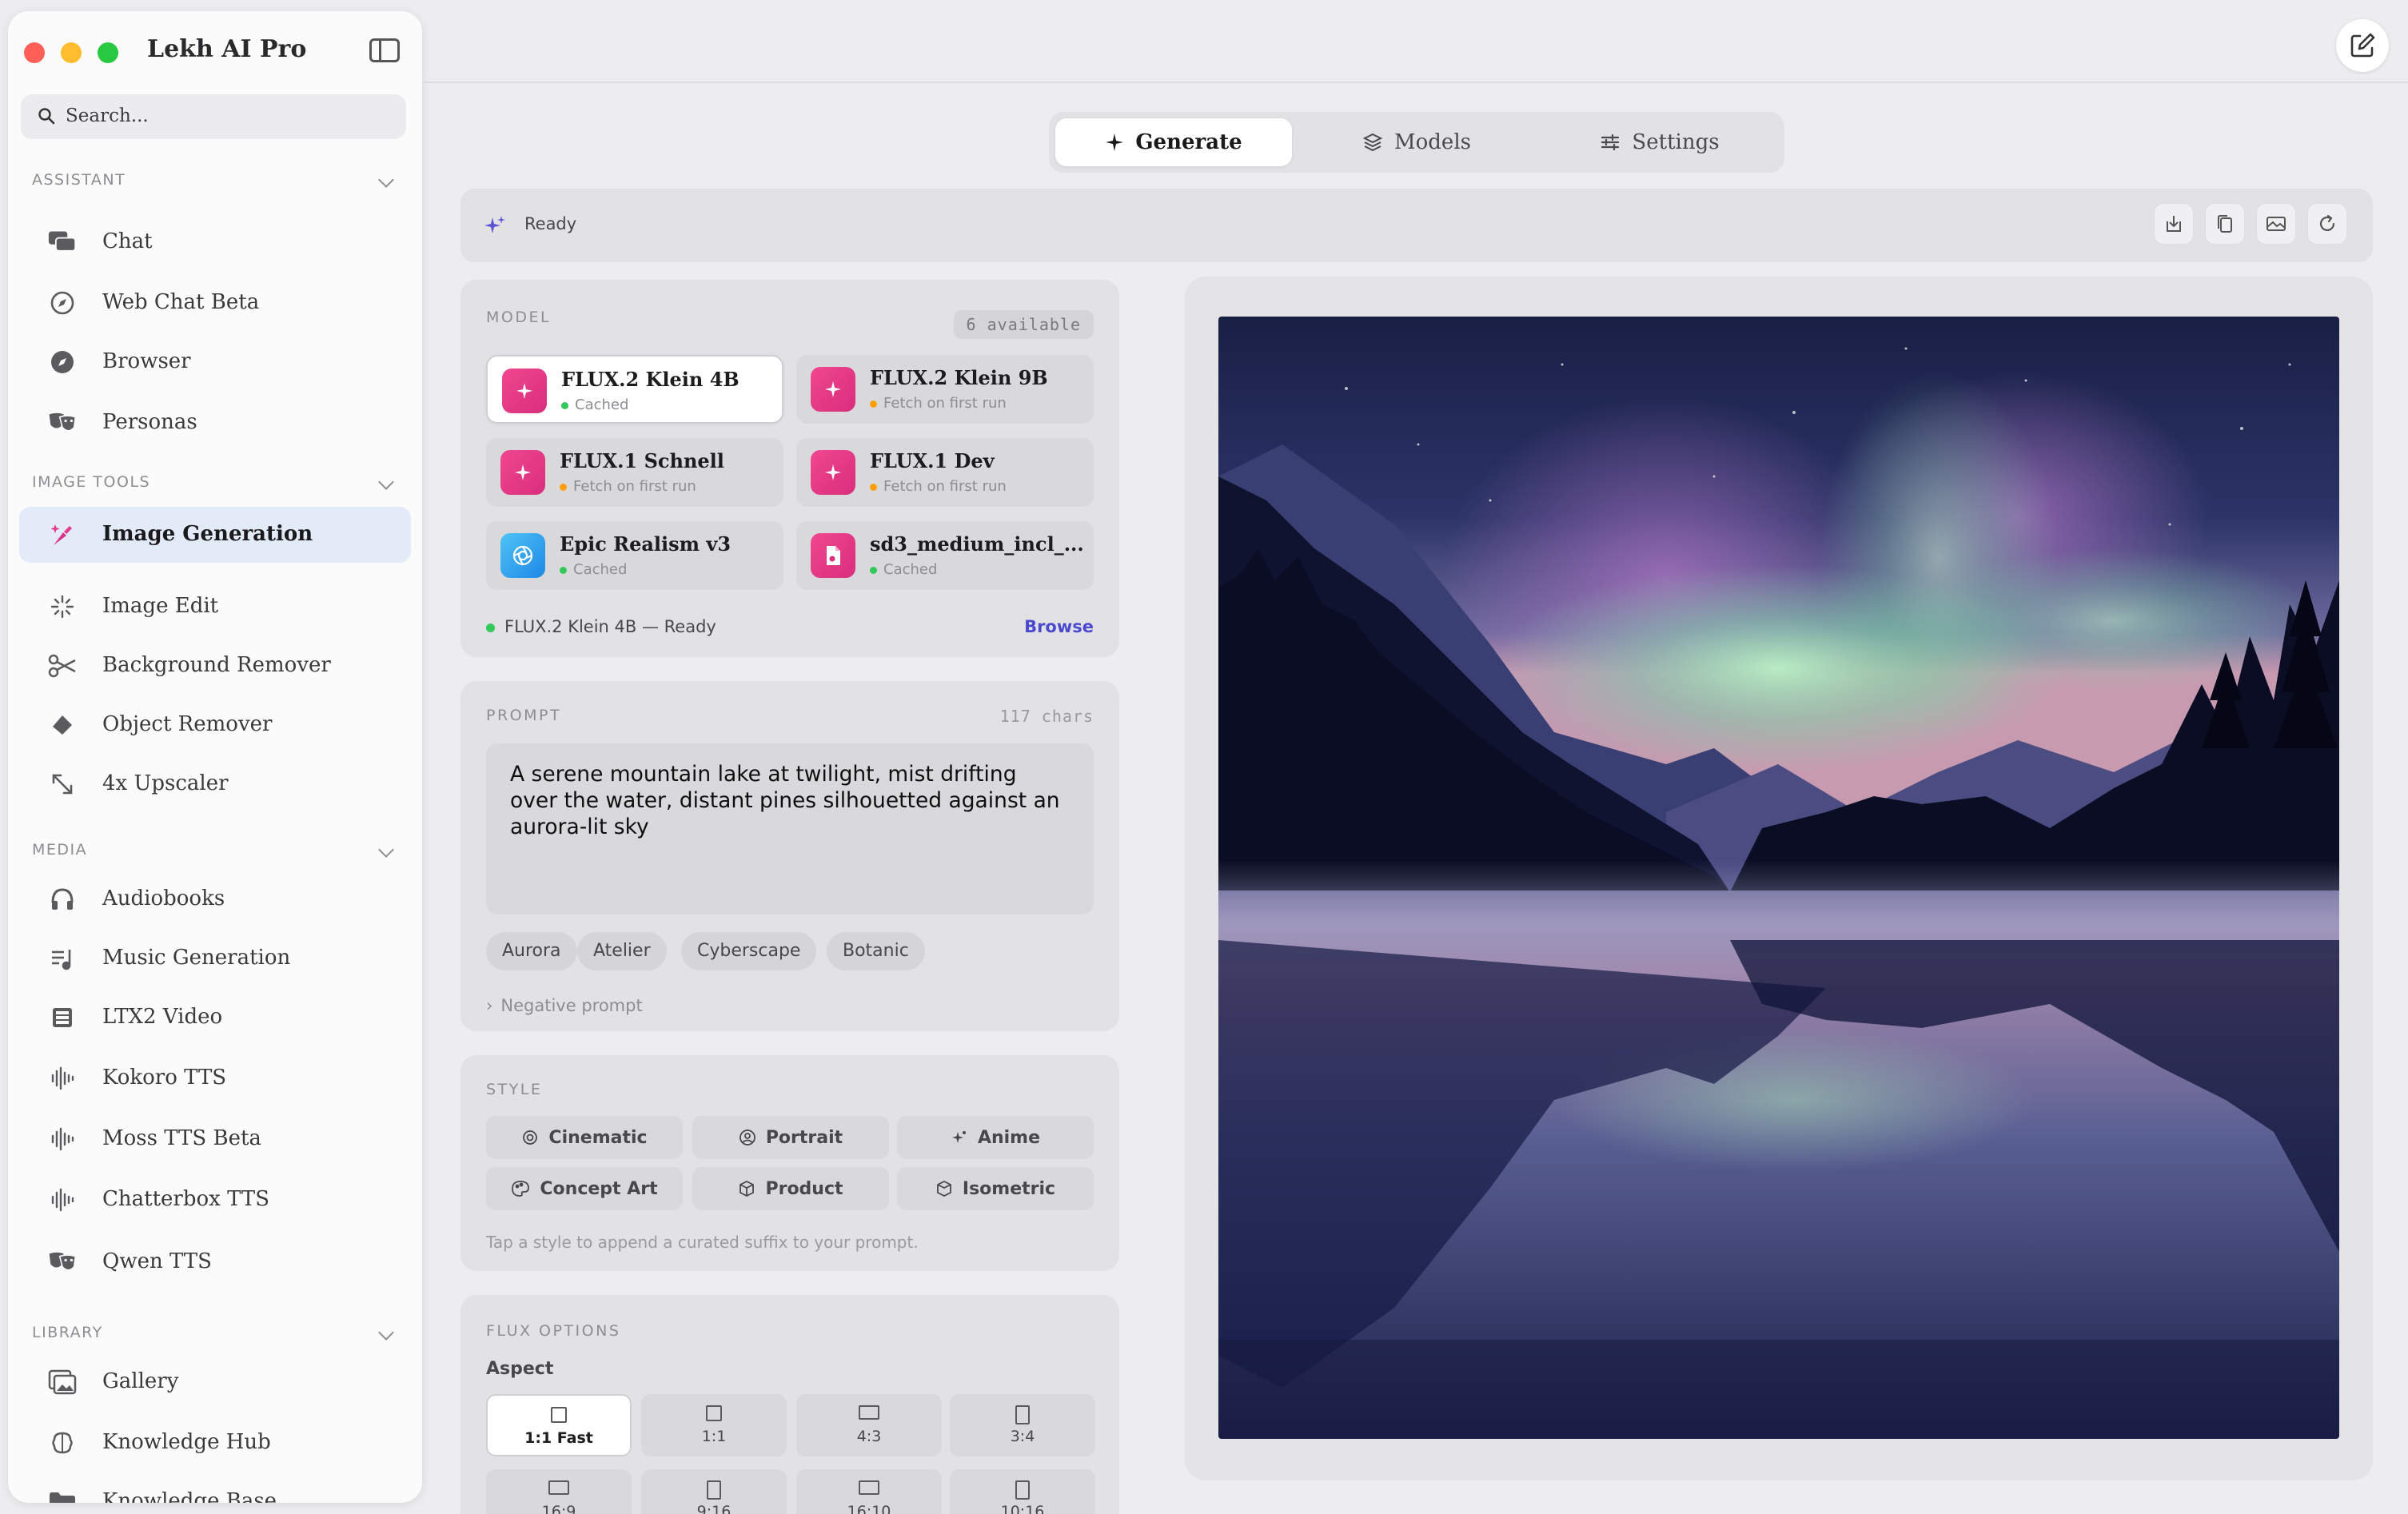 Image resolution: width=2408 pixels, height=1514 pixels. Describe the element at coordinates (186, 1199) in the screenshot. I see `sidebar-item-label: Chatterbox TTS` at that location.